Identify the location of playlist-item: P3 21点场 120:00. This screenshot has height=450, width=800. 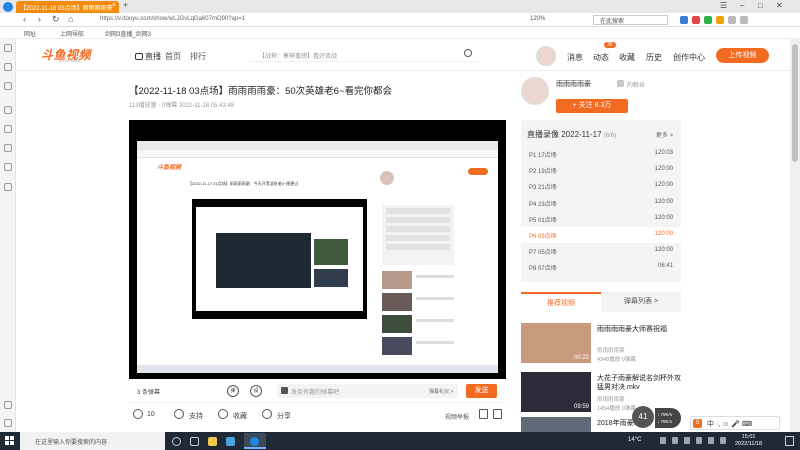
(601, 186).